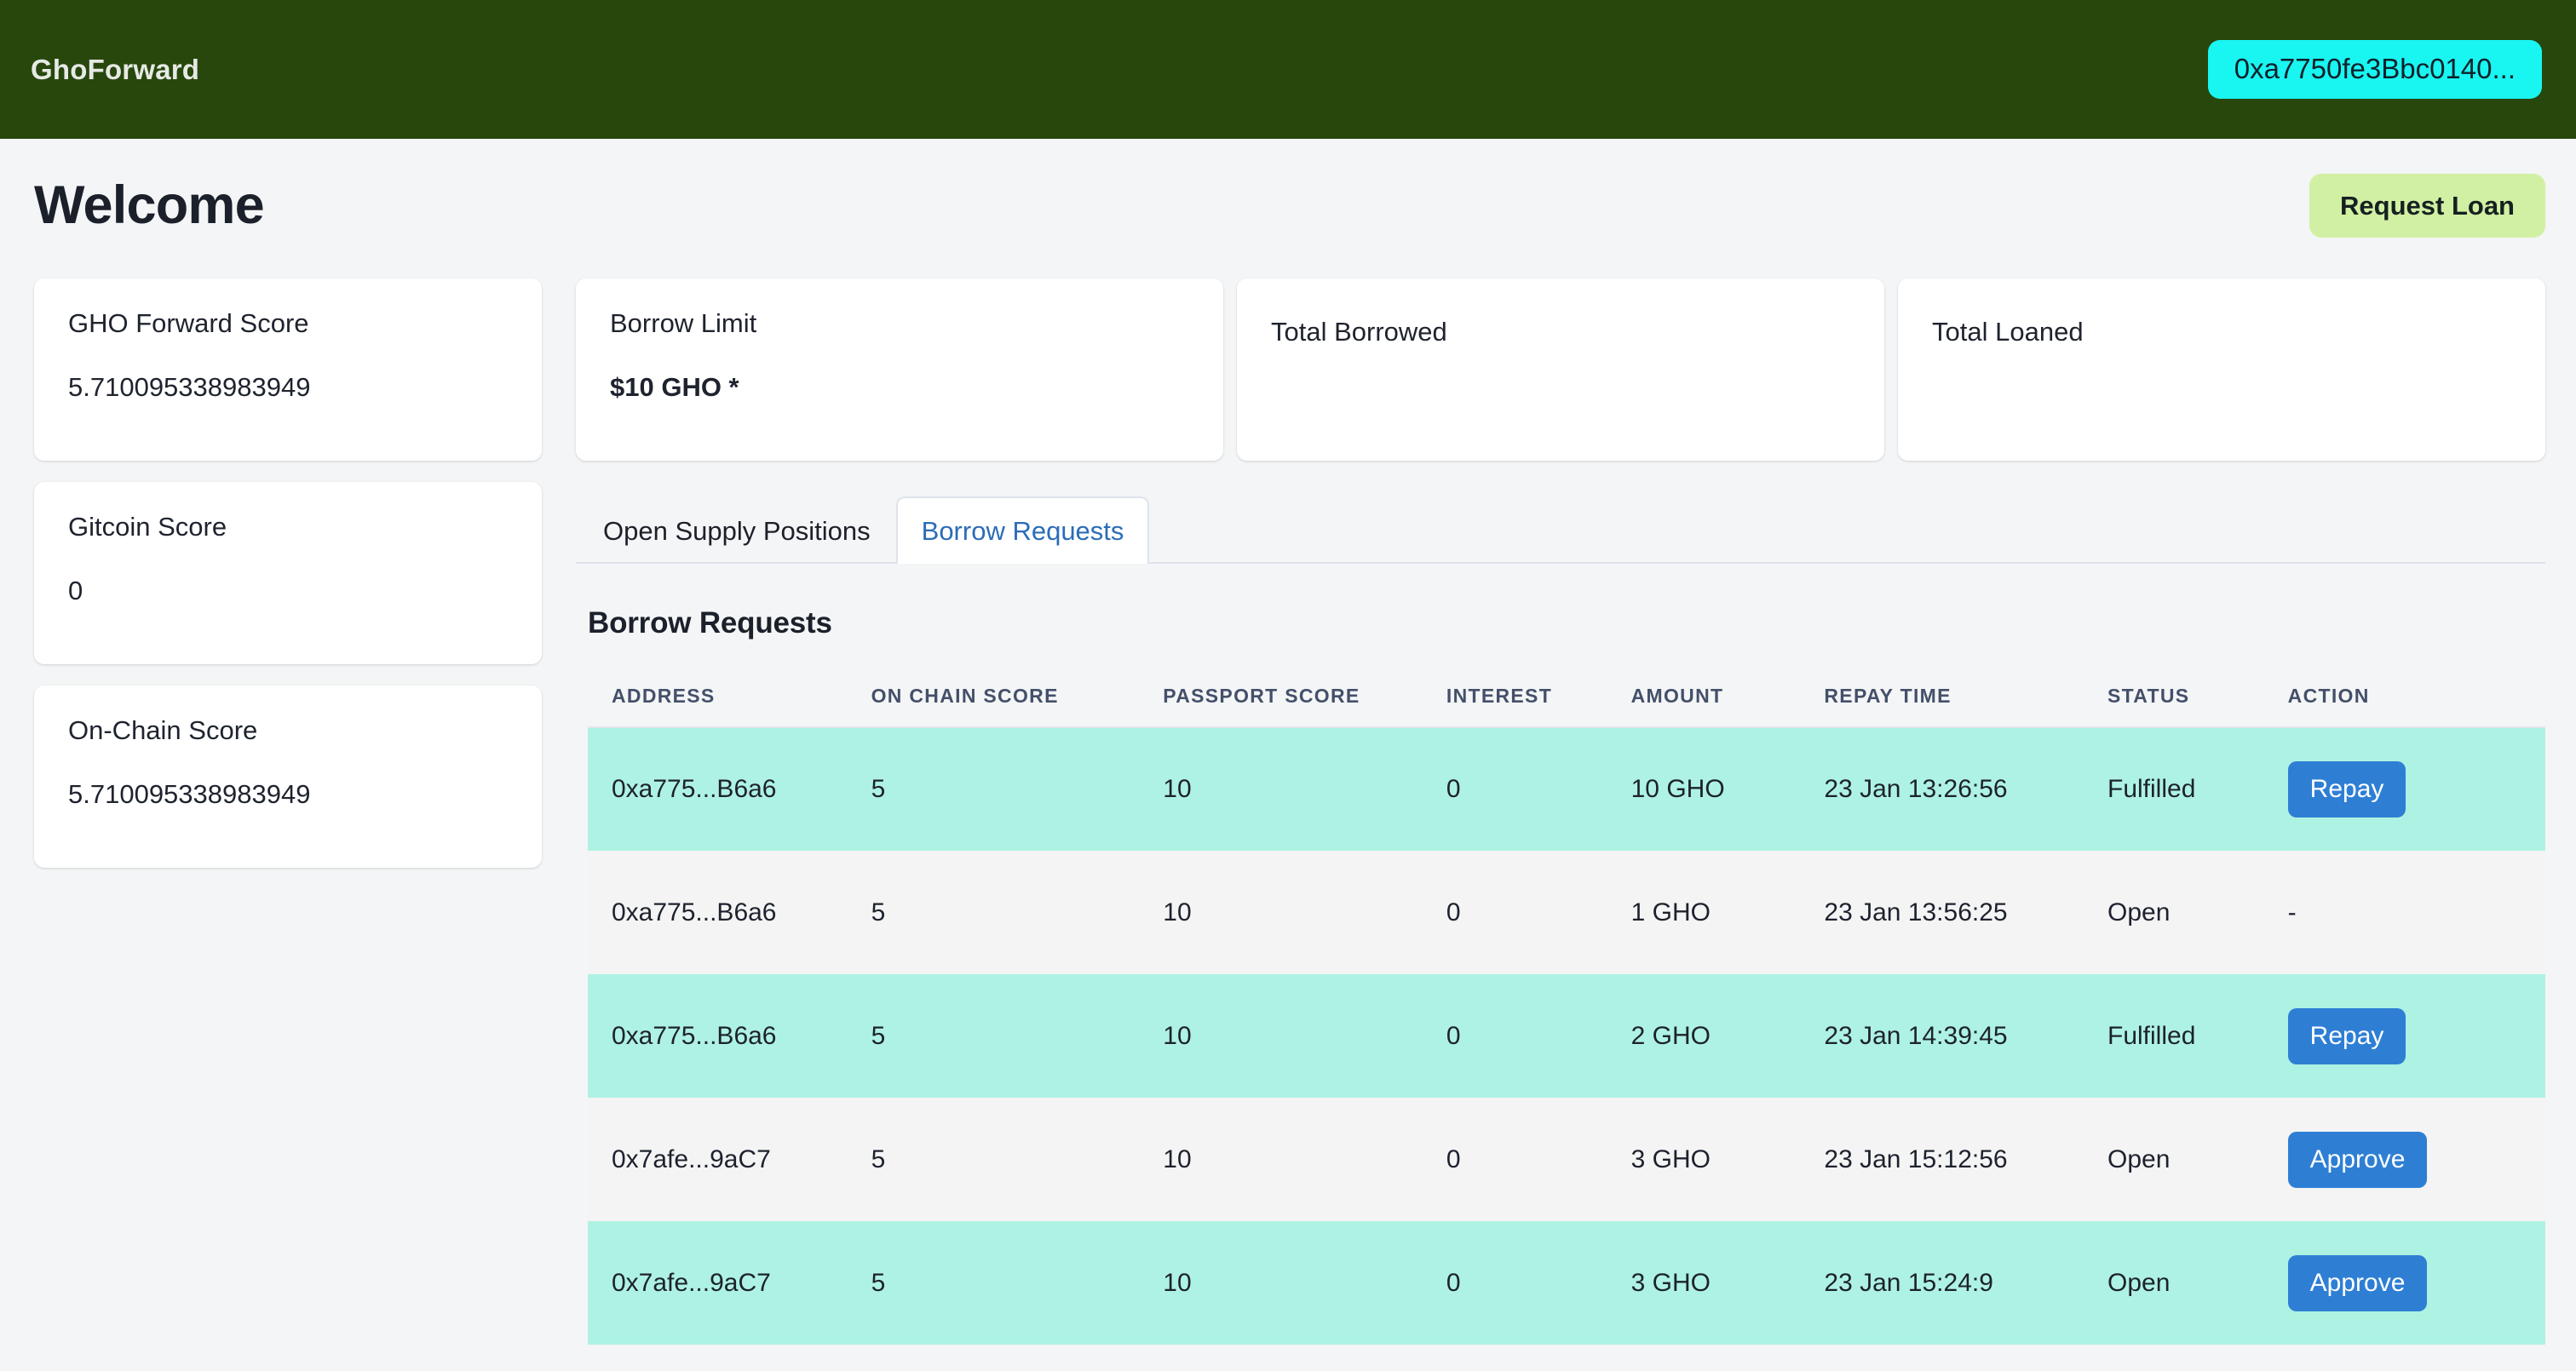  I want to click on stat-card-value: $10 GHO *, so click(674, 387).